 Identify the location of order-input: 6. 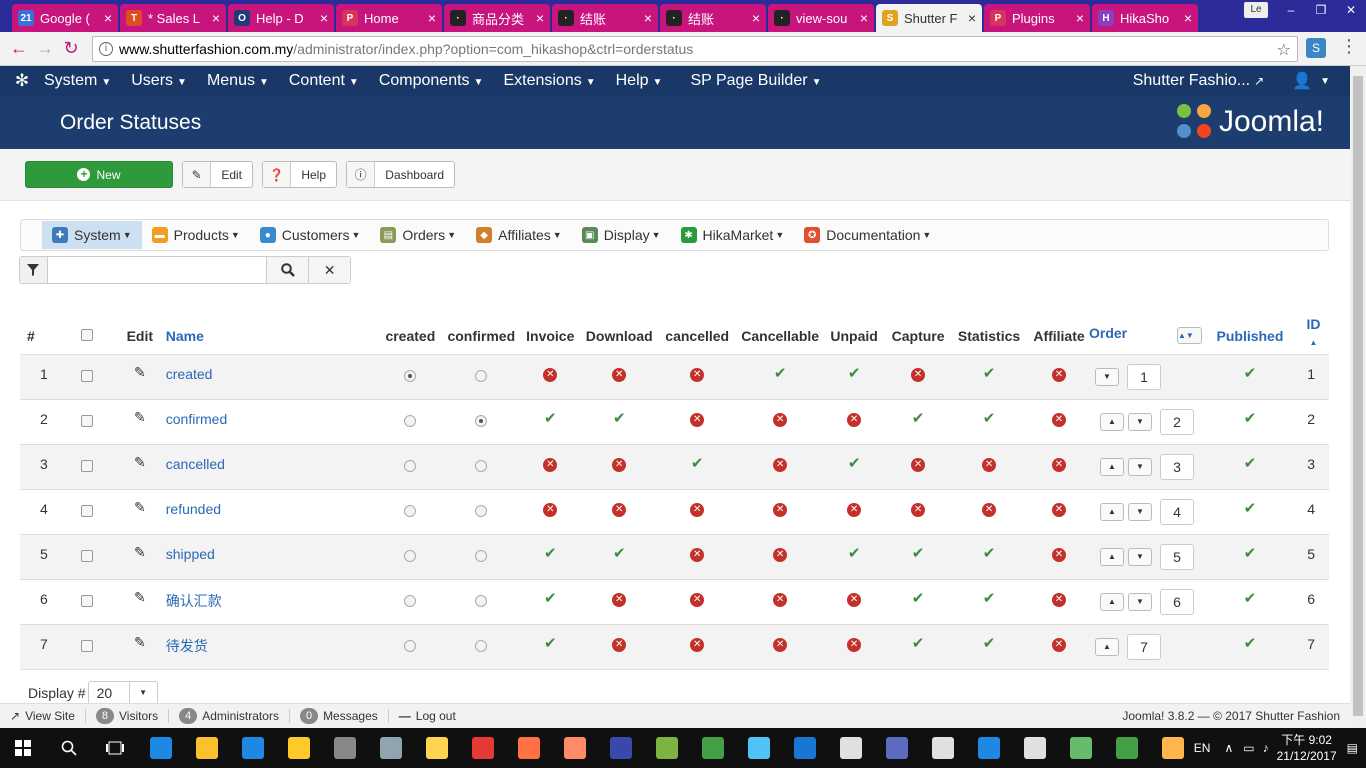
(1177, 601).